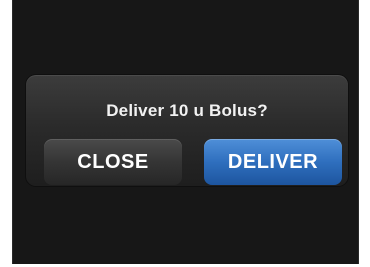  What do you see at coordinates (113, 162) in the screenshot?
I see `close-button: CLOSE` at bounding box center [113, 162].